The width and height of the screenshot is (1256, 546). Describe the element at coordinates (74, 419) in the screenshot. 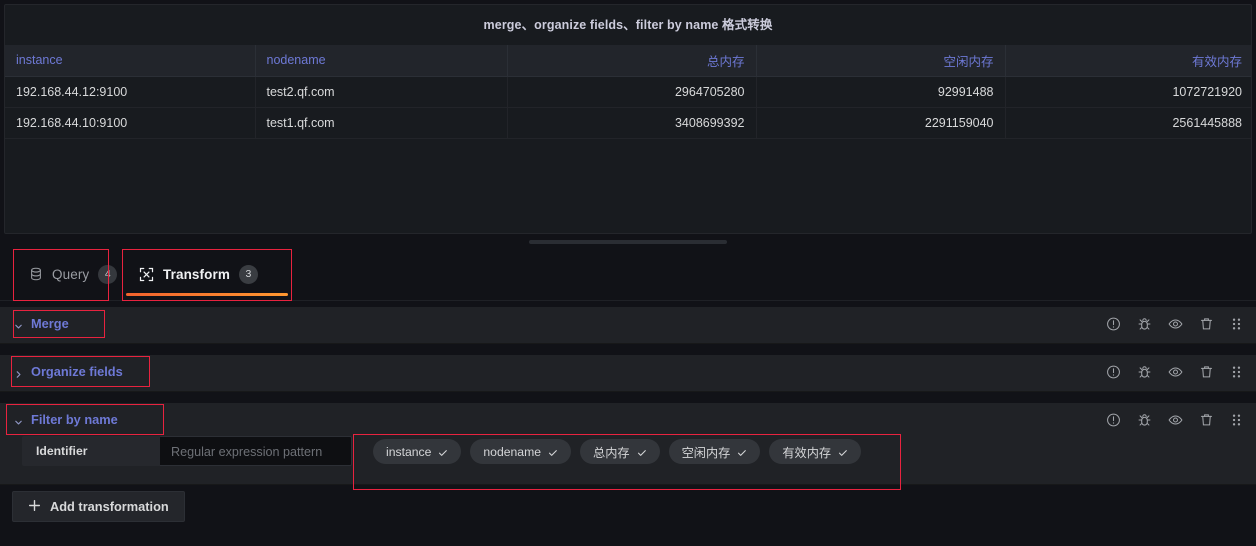

I see `transformation-name-filter-by-name: Filter by name` at that location.